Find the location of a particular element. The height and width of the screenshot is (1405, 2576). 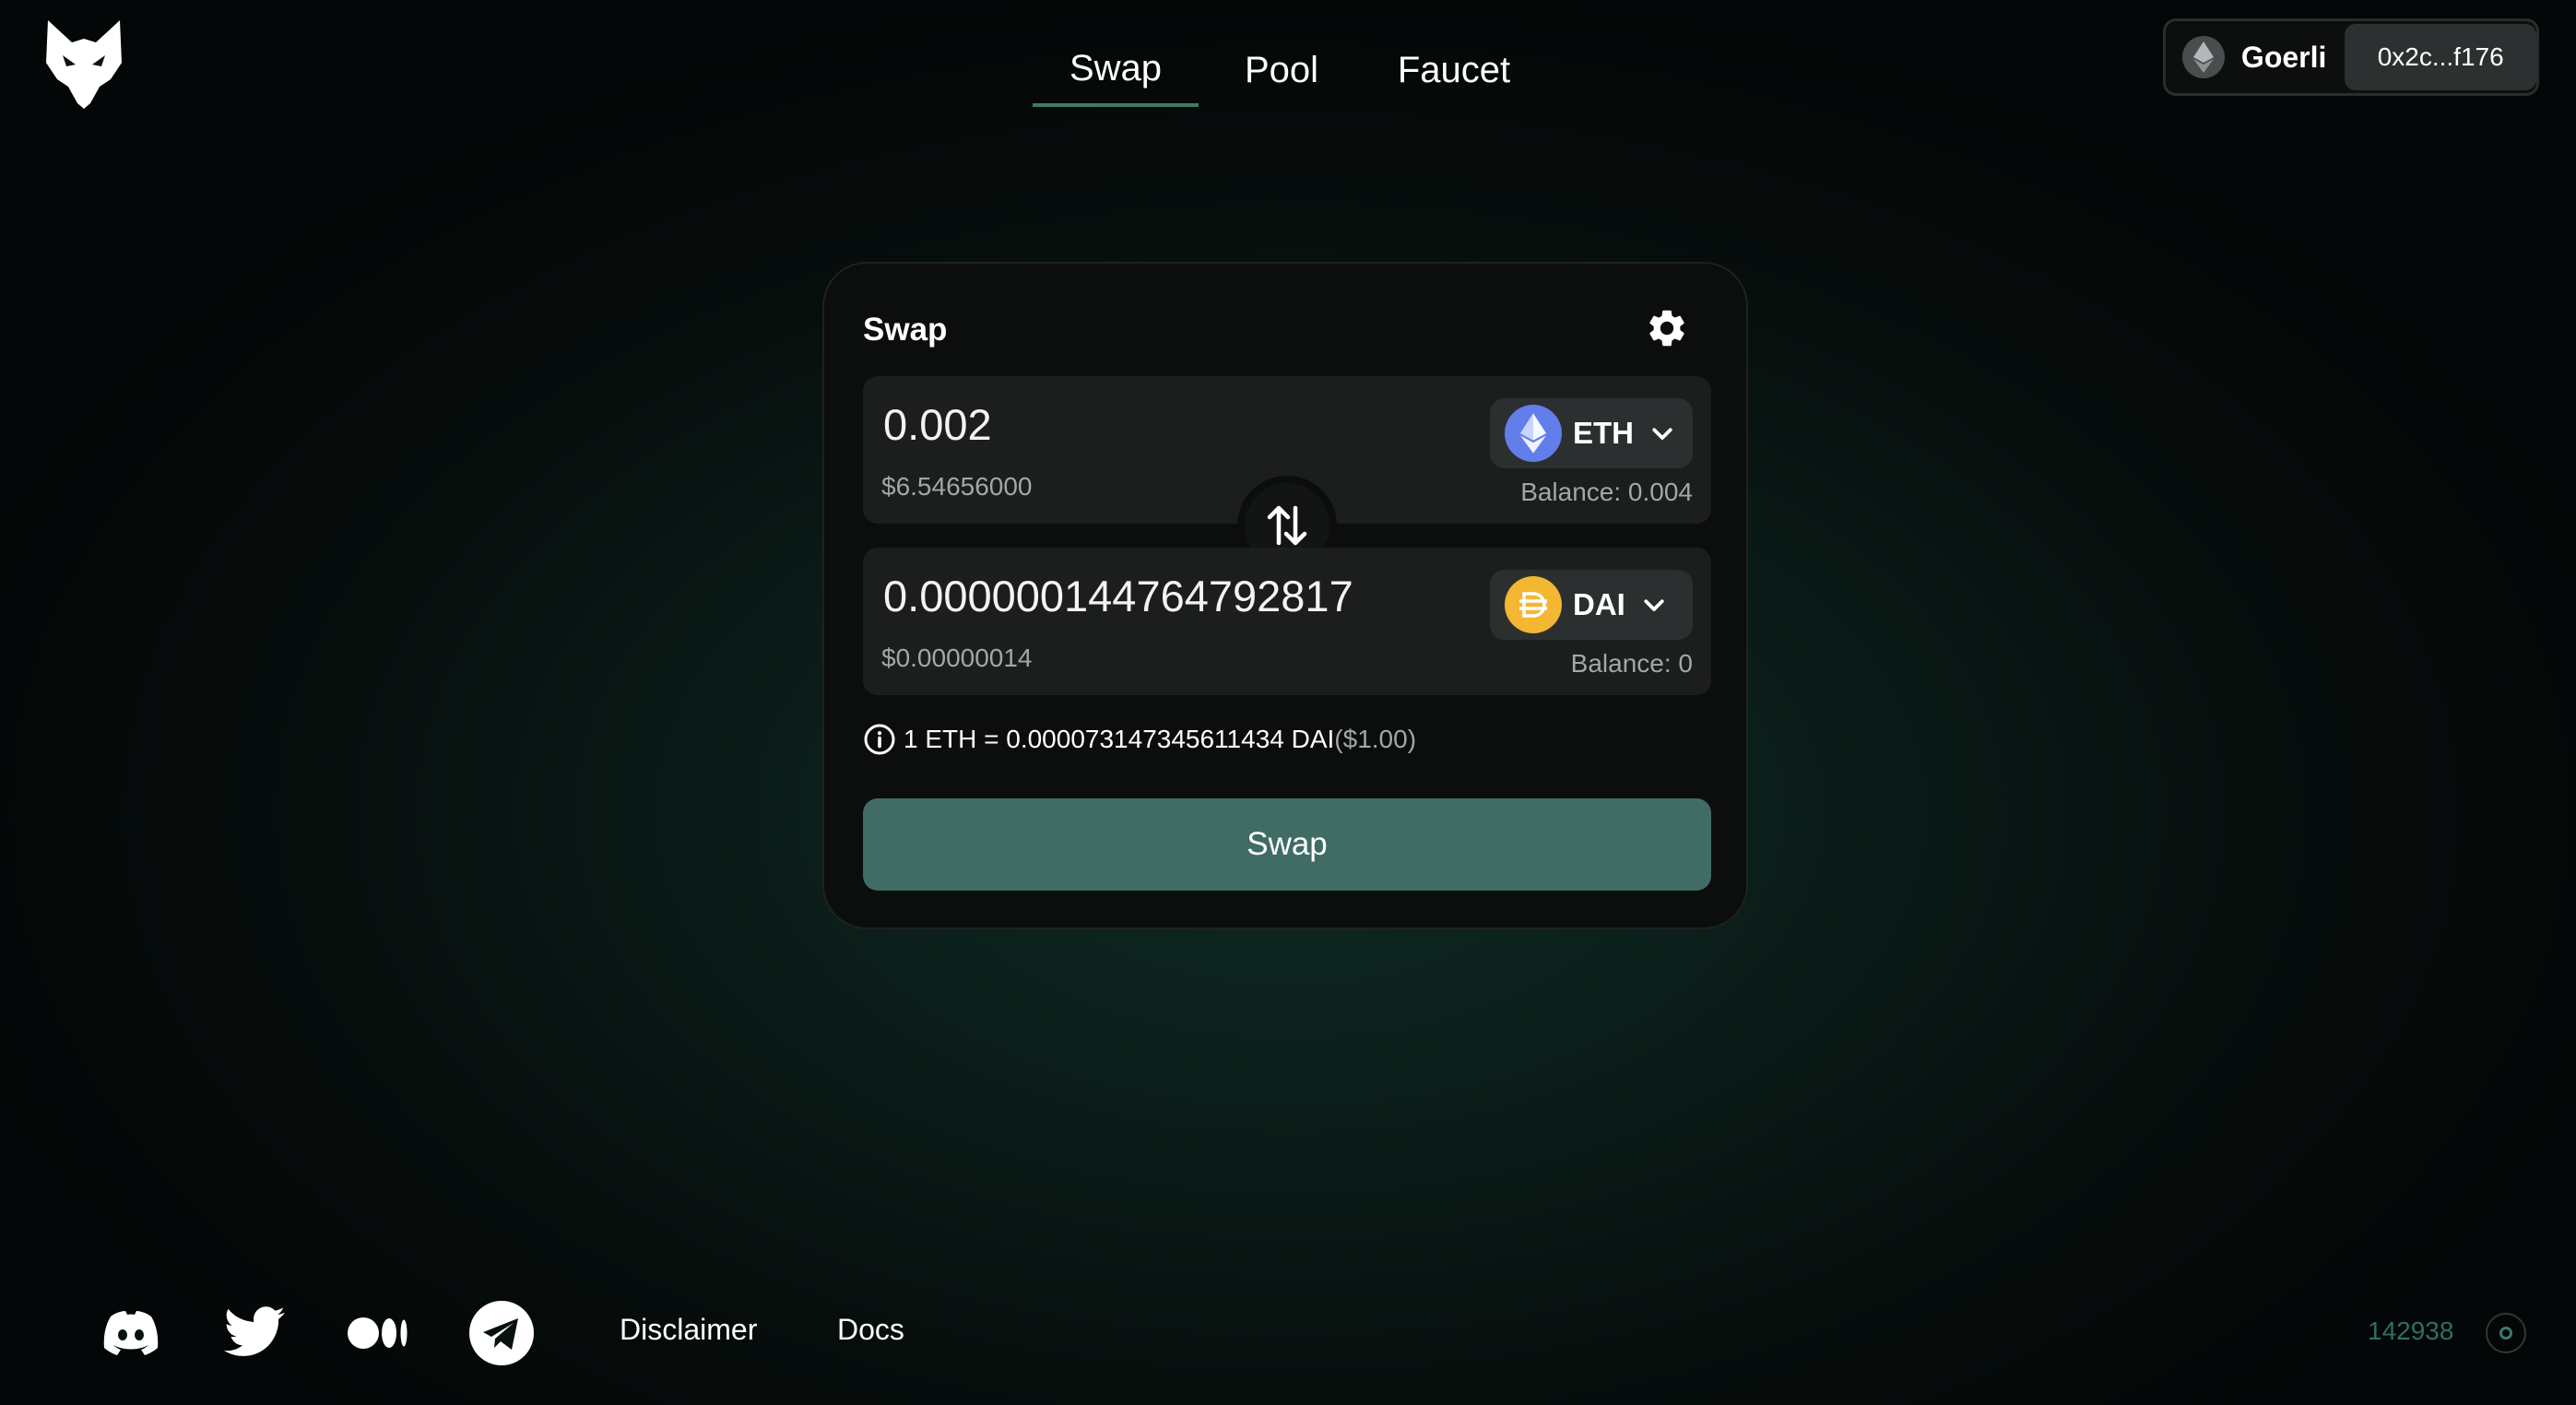

to-token-panel: $0.00000014 DAI Balance: 0 is located at coordinates (1287, 621).